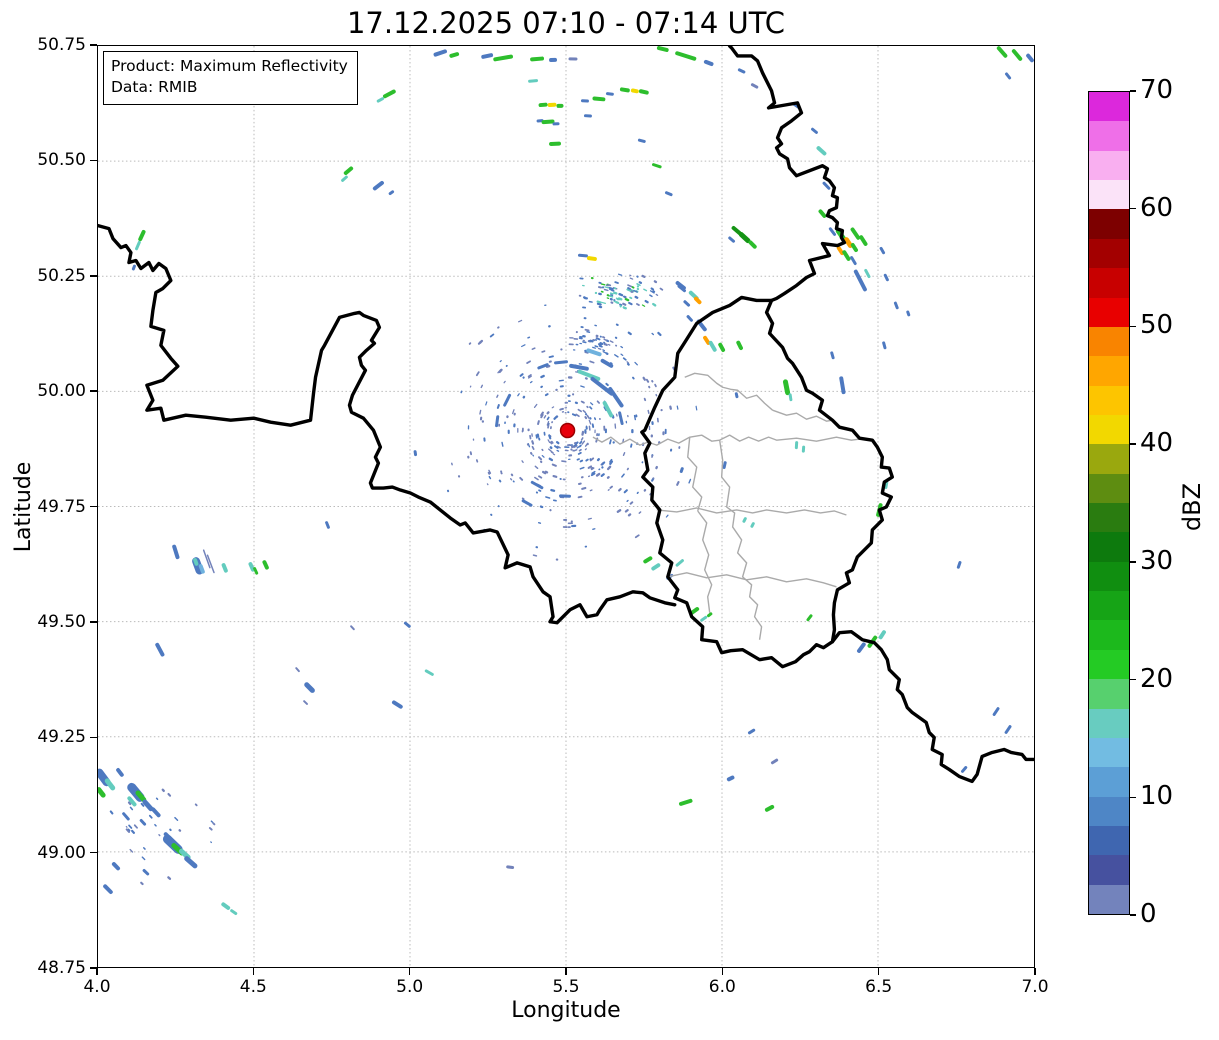 The width and height of the screenshot is (1219, 1040). I want to click on x-tick-label: 5.0, so click(410, 987).